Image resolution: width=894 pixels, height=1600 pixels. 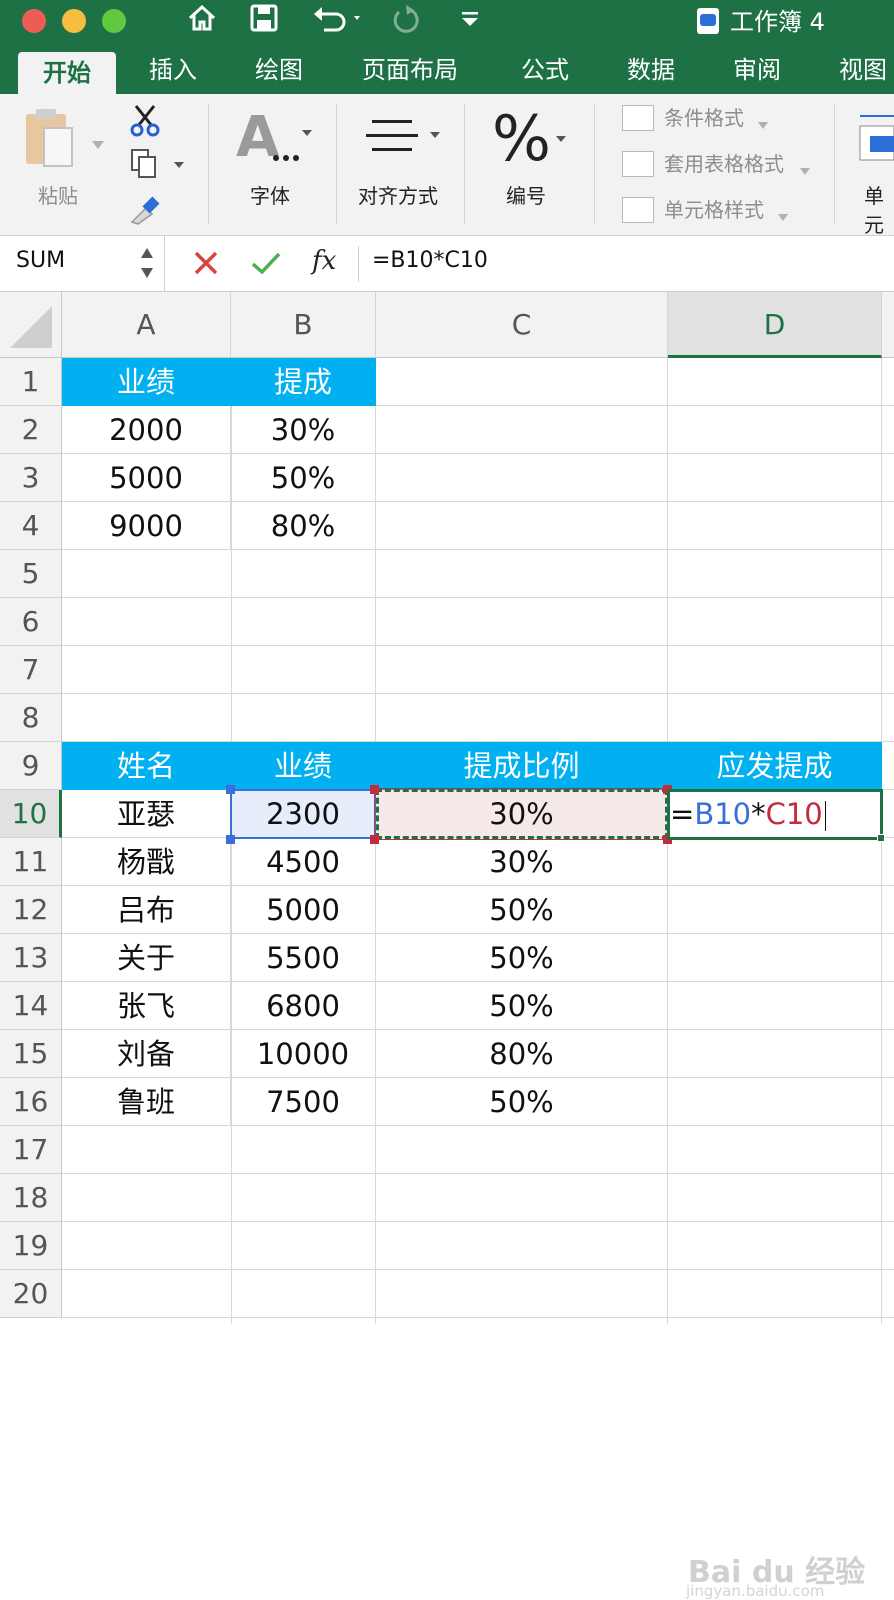 I want to click on row-header-14: 14, so click(x=31, y=1006).